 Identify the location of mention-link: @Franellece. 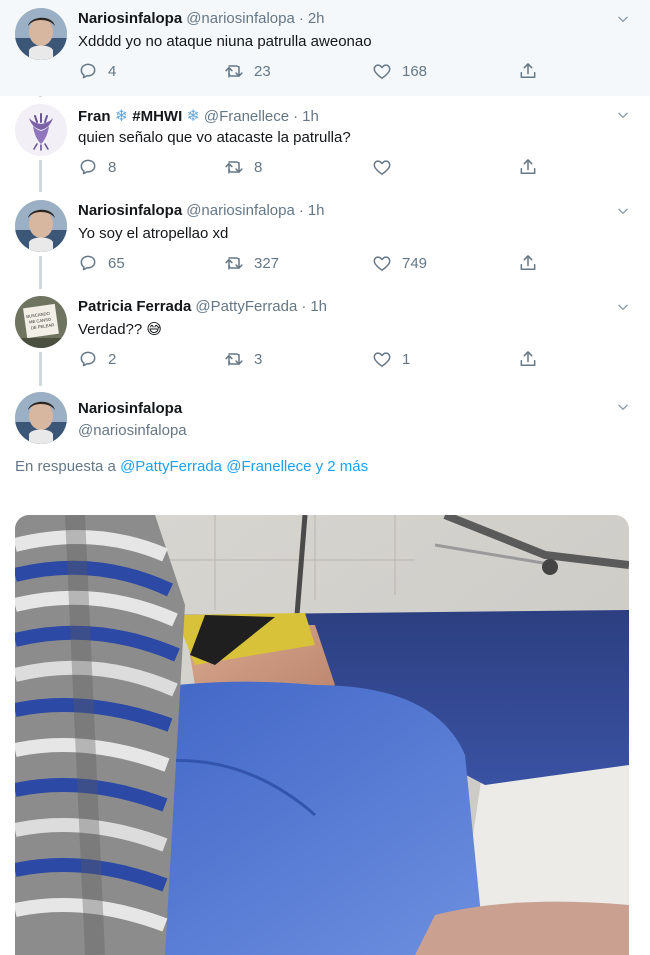
(268, 466).